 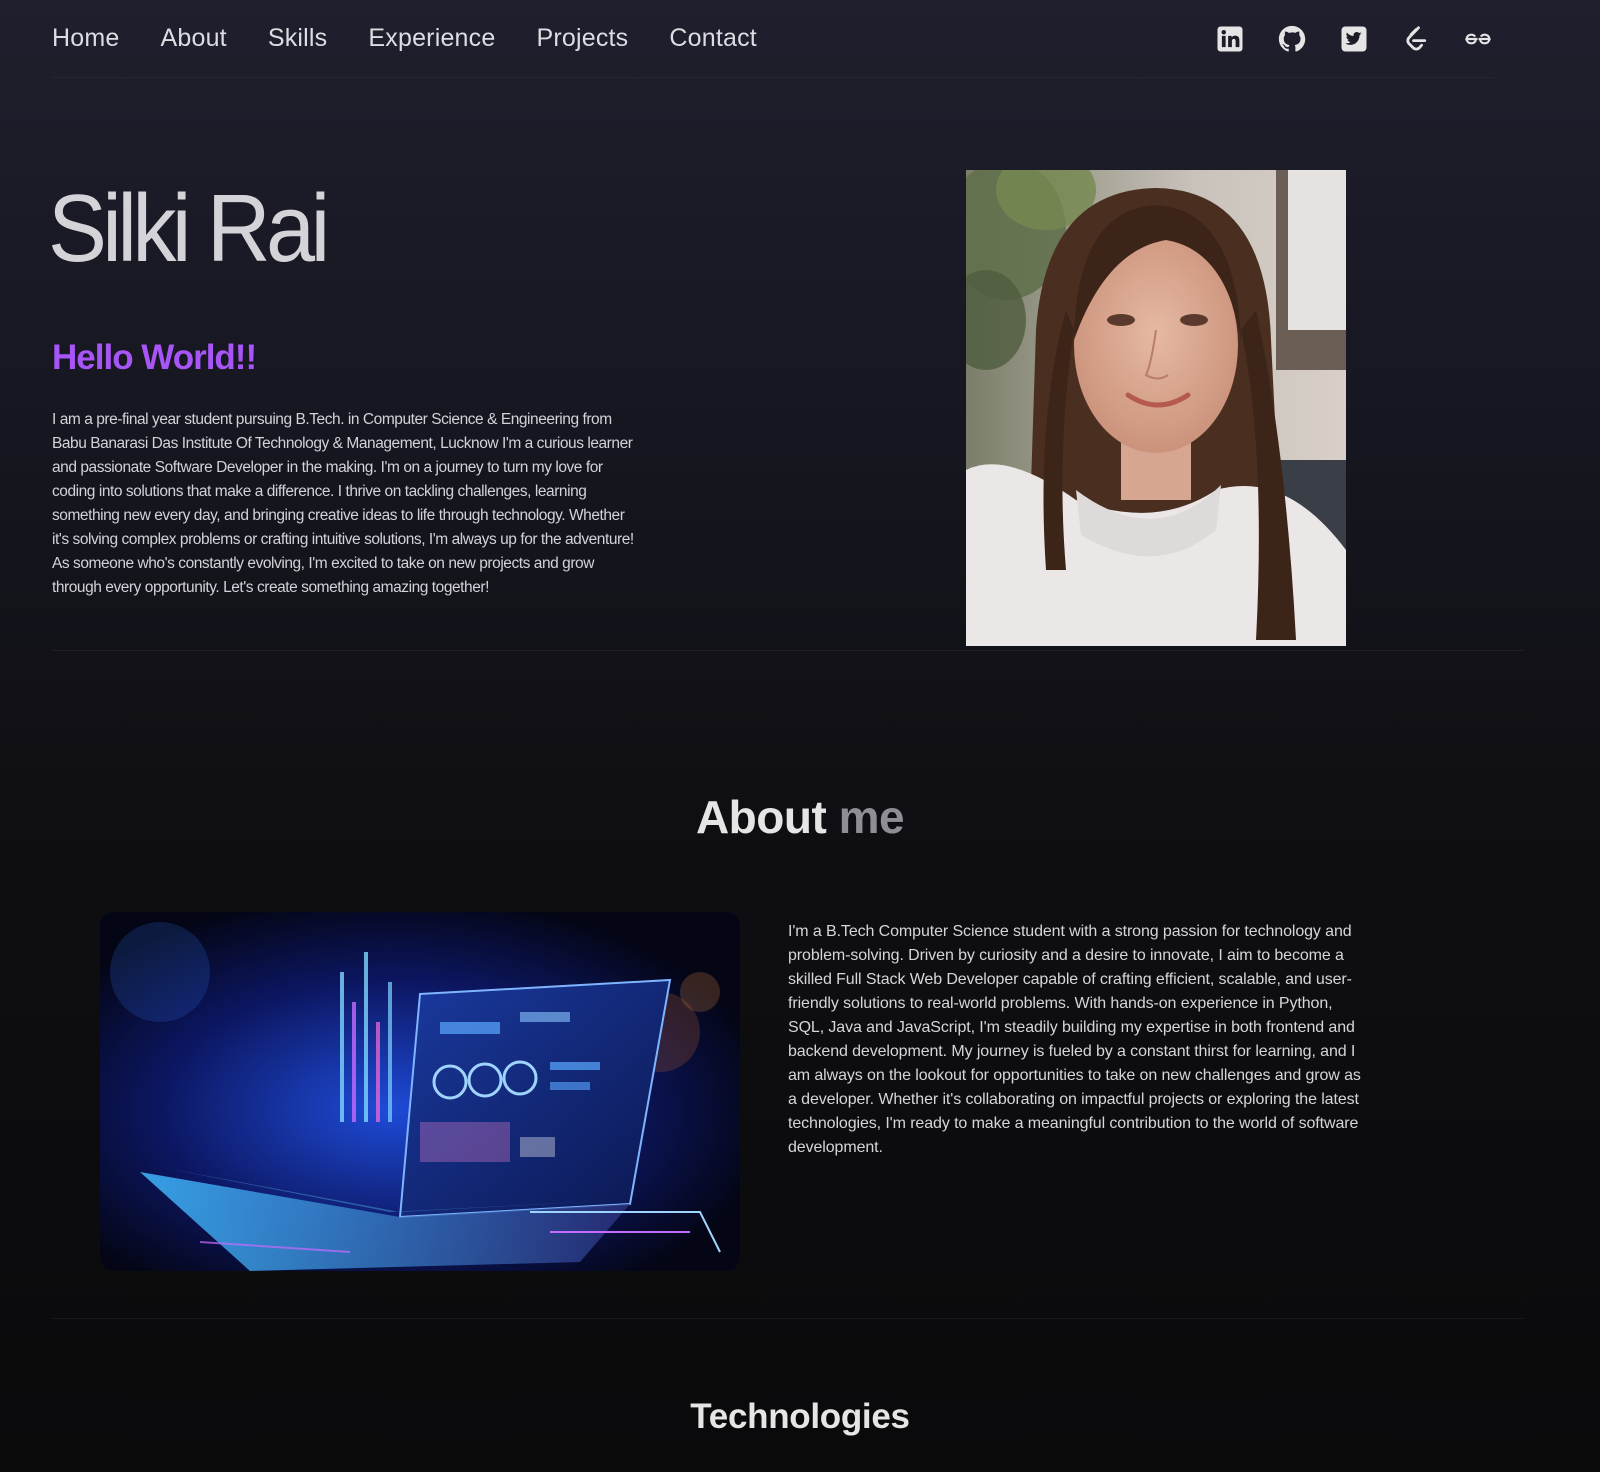 I want to click on about-heading-muted: me, so click(x=871, y=817).